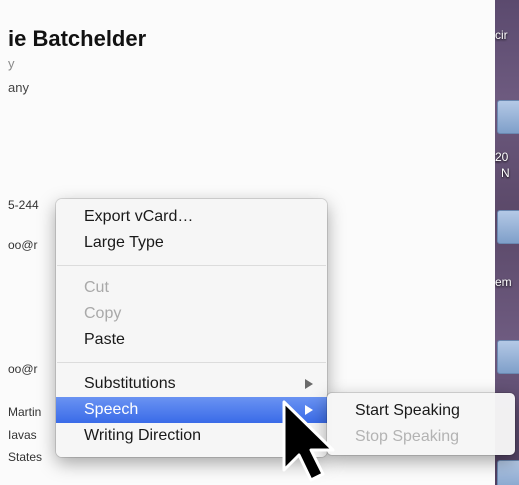 The image size is (519, 485). What do you see at coordinates (191, 384) in the screenshot?
I see `menu-item-substitutions: Substitutions` at bounding box center [191, 384].